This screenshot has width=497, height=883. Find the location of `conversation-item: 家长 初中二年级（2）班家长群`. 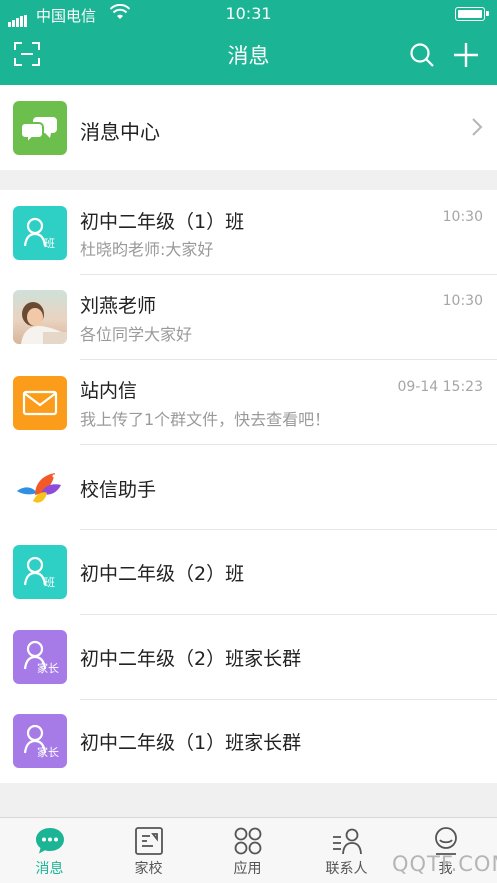

conversation-item: 家长 初中二年级（2）班家长群 is located at coordinates (248, 657).